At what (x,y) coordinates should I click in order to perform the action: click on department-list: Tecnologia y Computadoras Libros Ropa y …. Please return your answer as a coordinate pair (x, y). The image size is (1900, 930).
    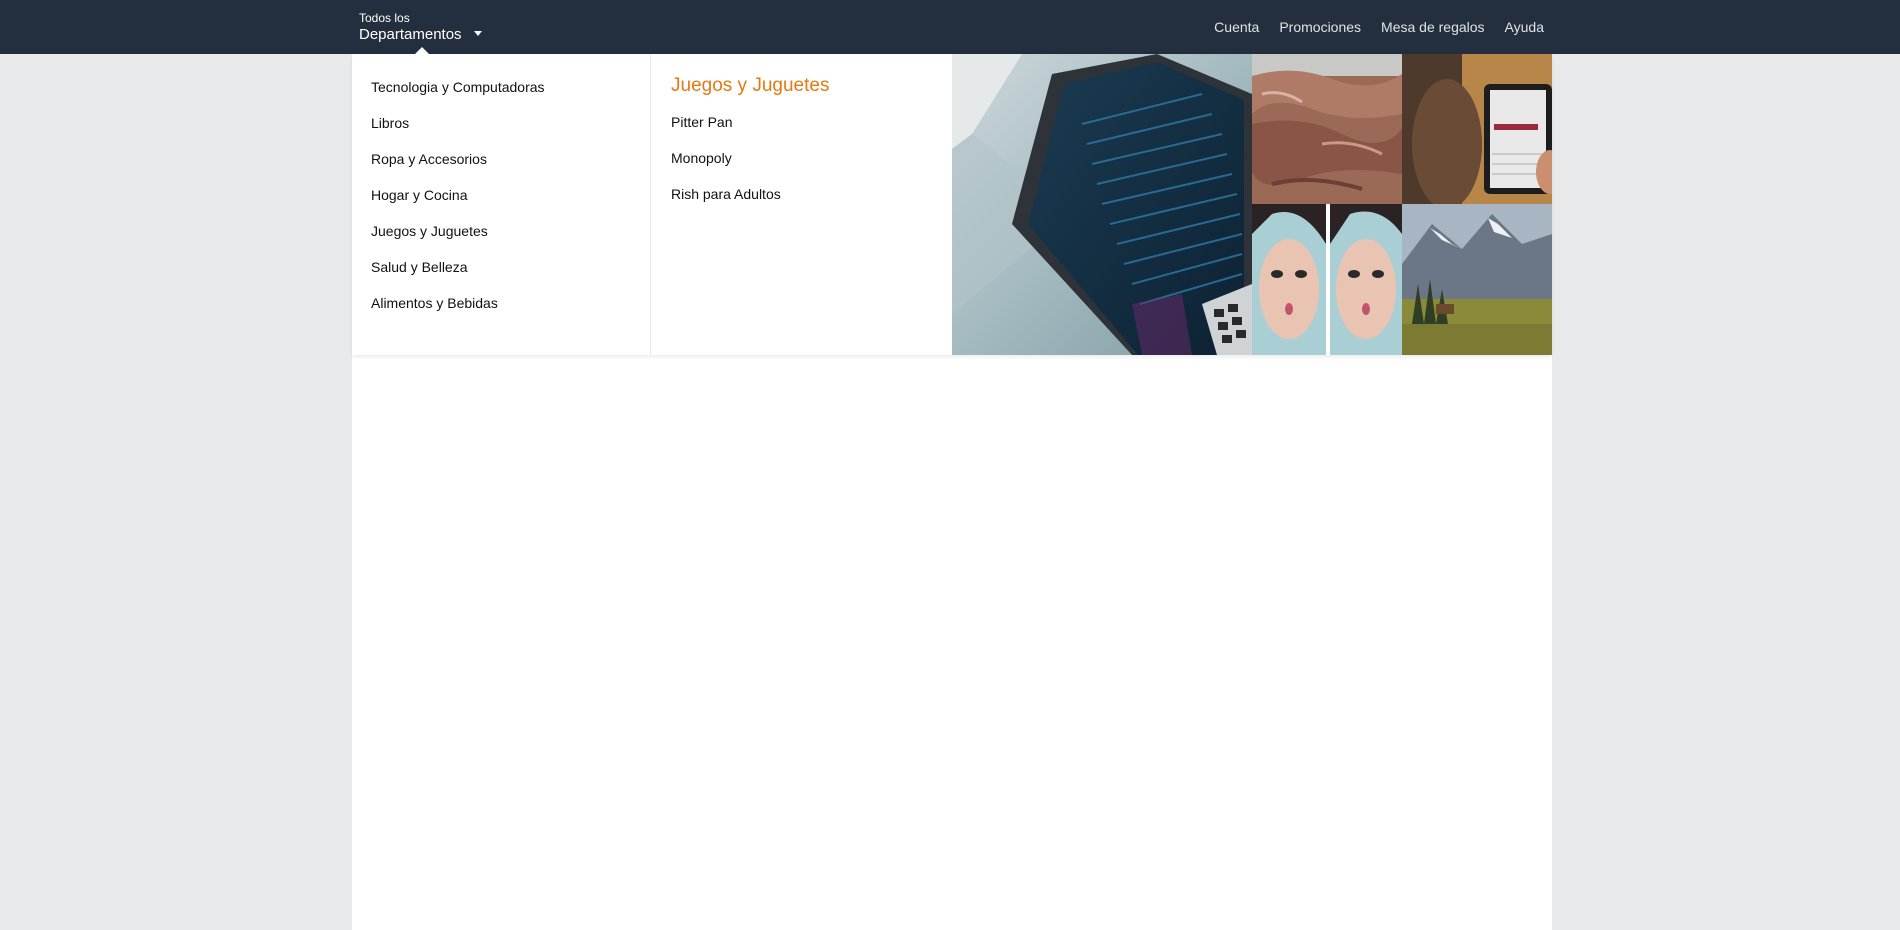
    Looking at the image, I should click on (501, 204).